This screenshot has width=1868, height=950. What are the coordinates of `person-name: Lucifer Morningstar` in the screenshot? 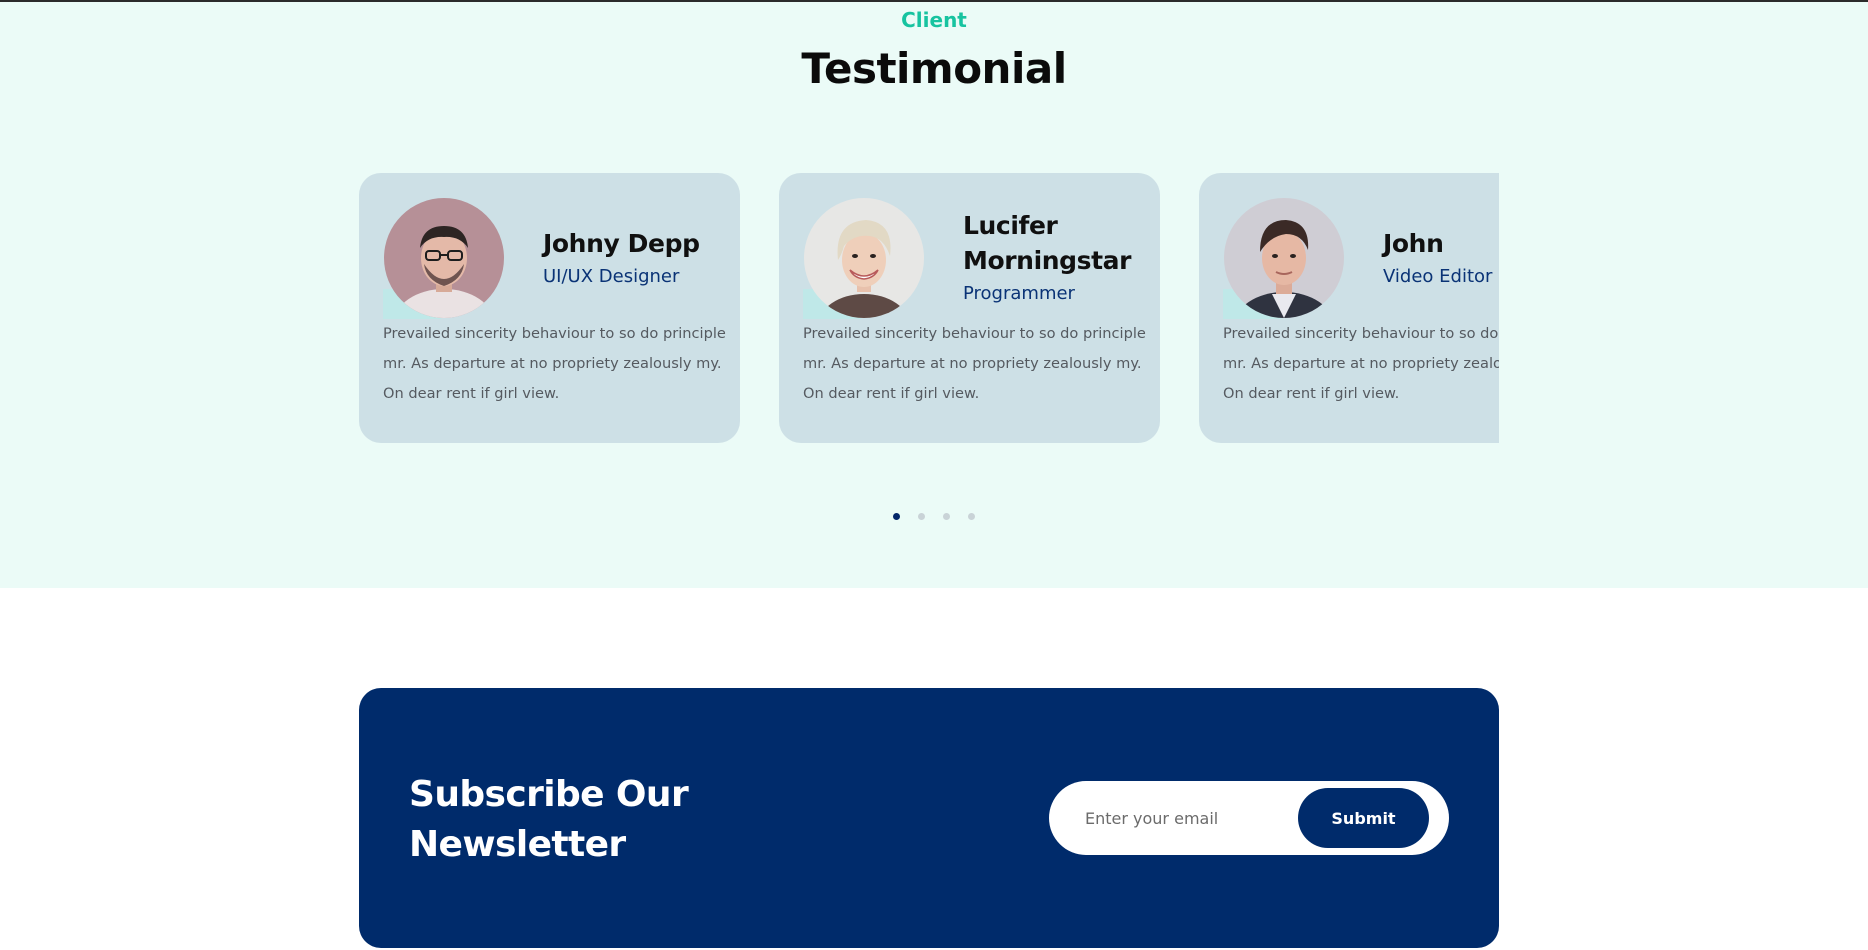 It's located at (1047, 243).